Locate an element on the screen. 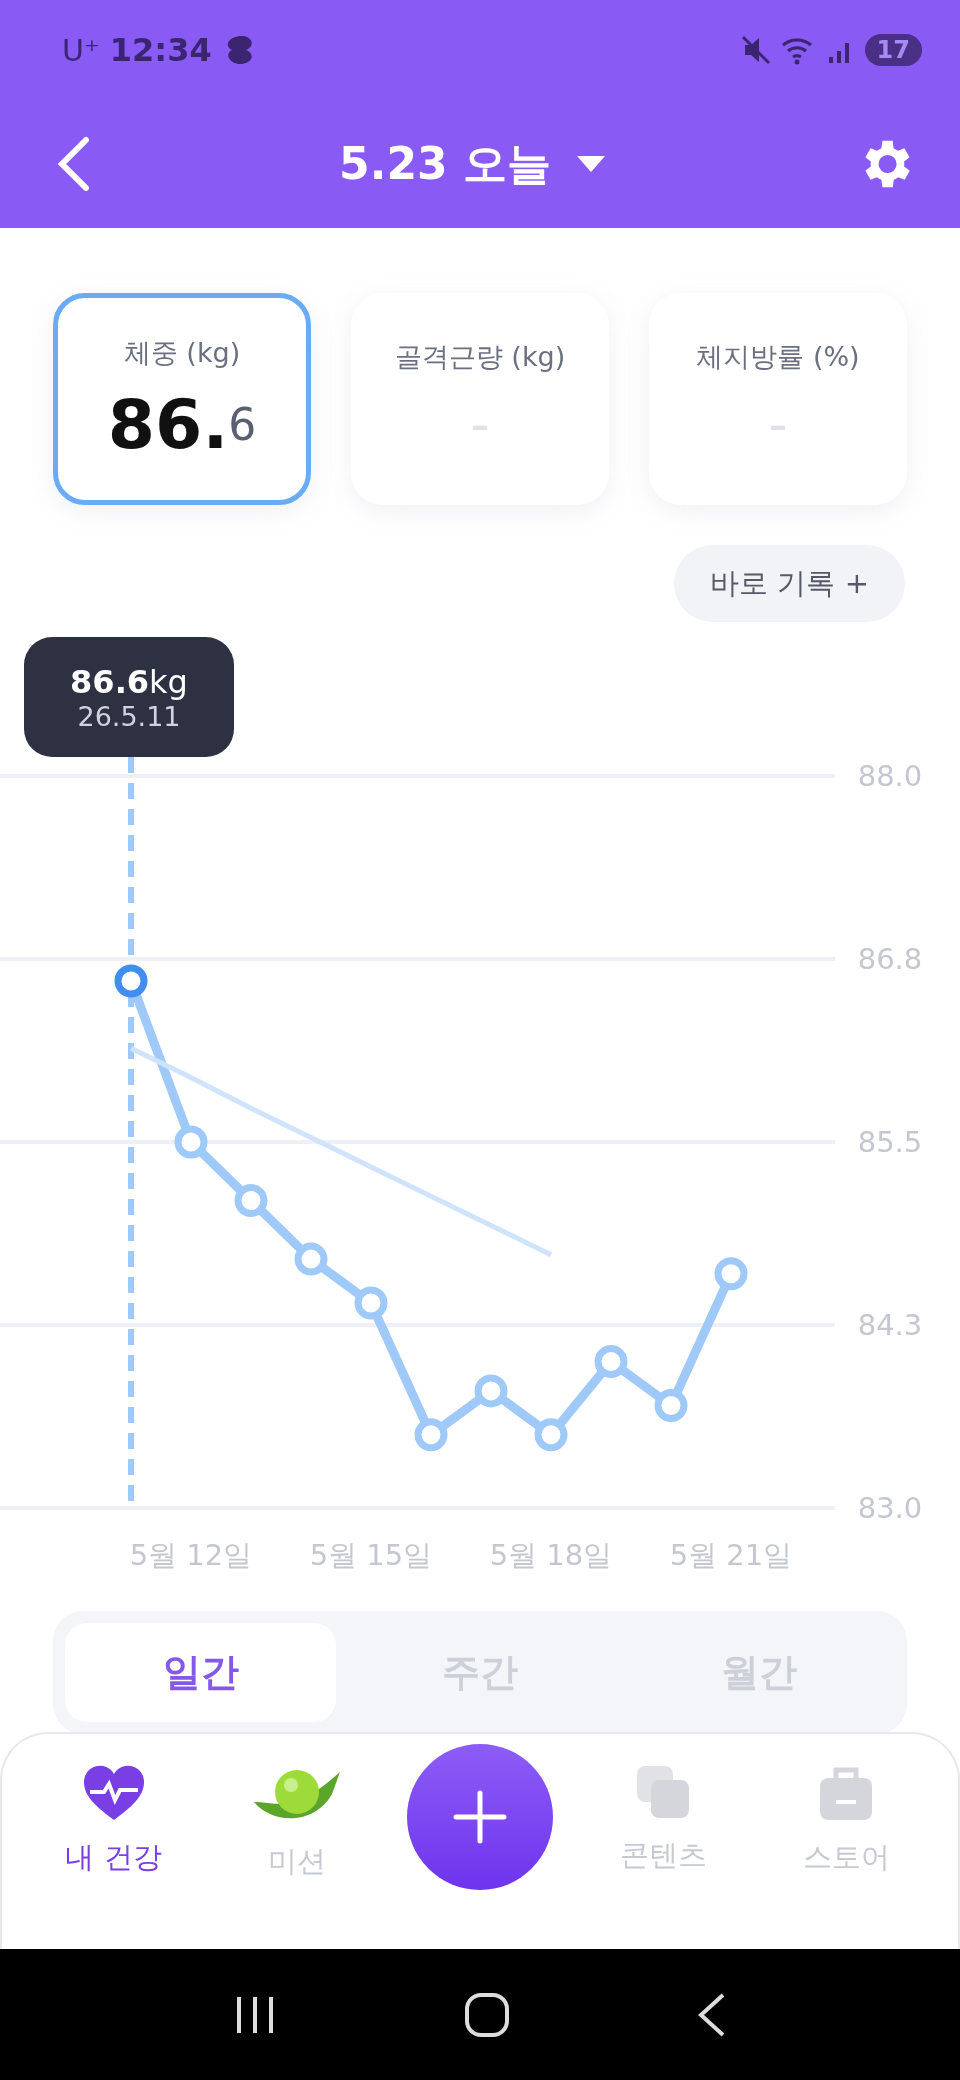  metric-card: 체중 (kg) 86.6 is located at coordinates (182, 399).